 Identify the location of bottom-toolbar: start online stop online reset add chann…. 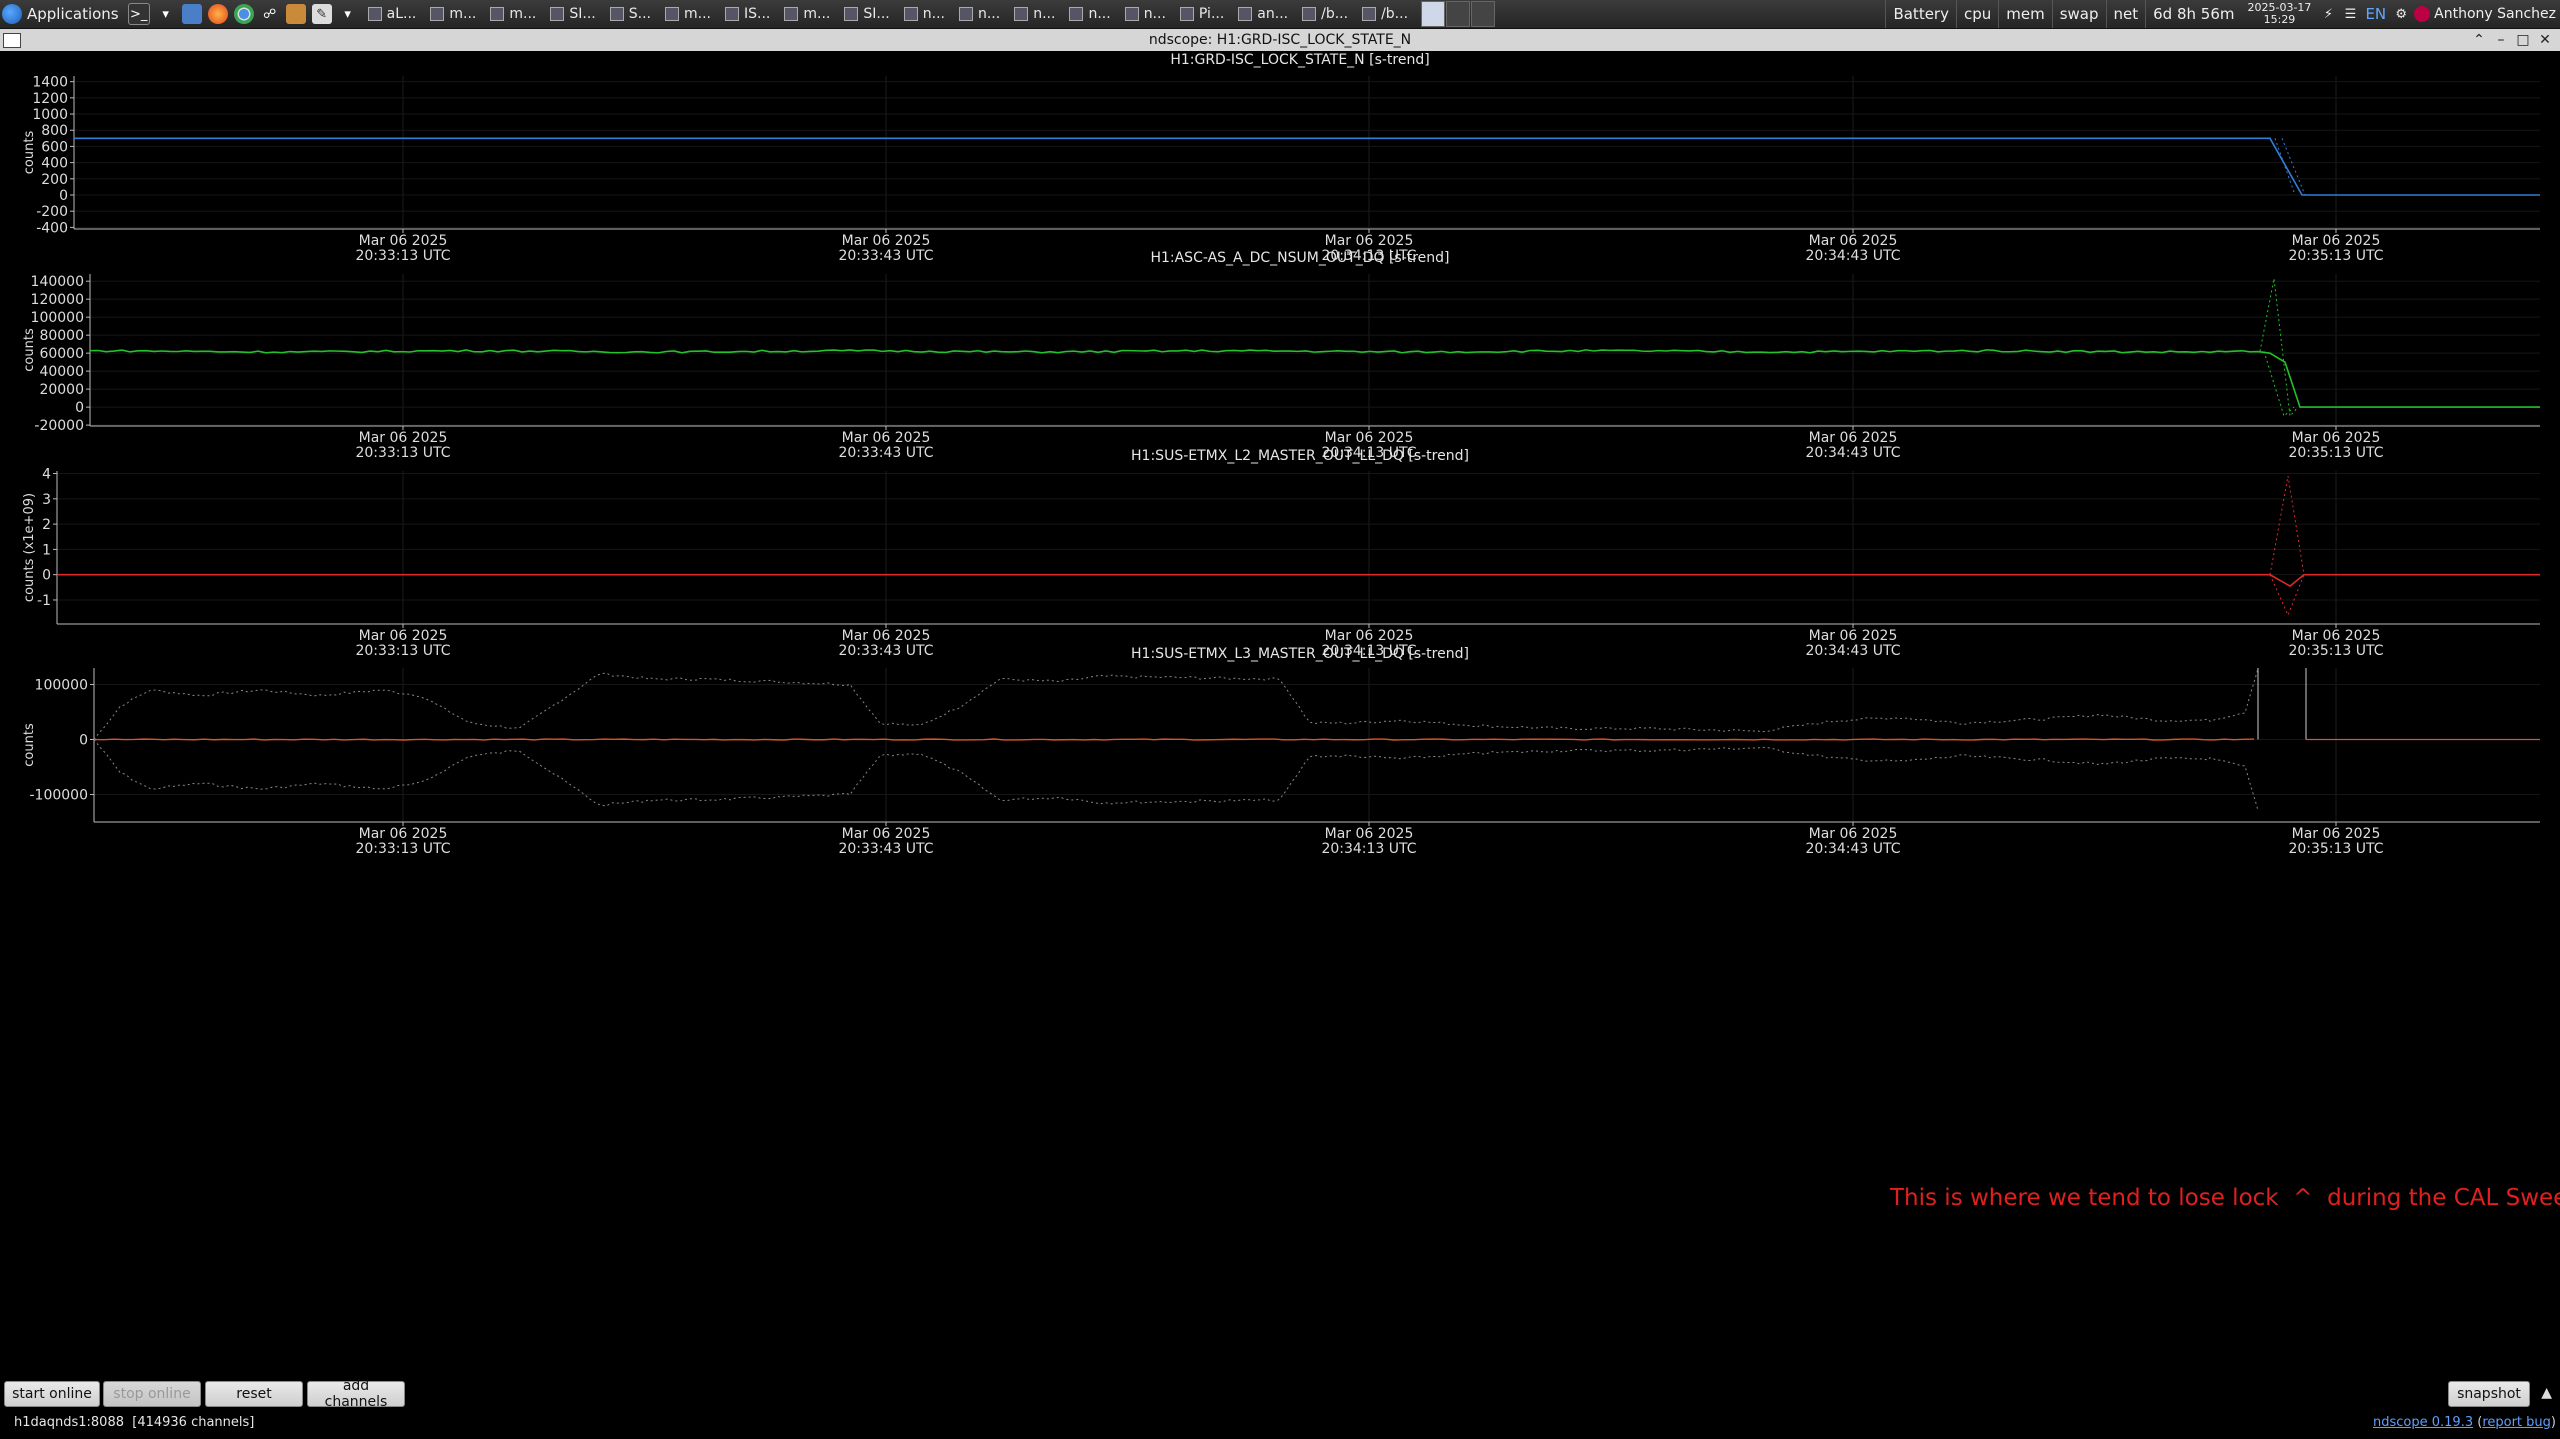
(1280, 1408).